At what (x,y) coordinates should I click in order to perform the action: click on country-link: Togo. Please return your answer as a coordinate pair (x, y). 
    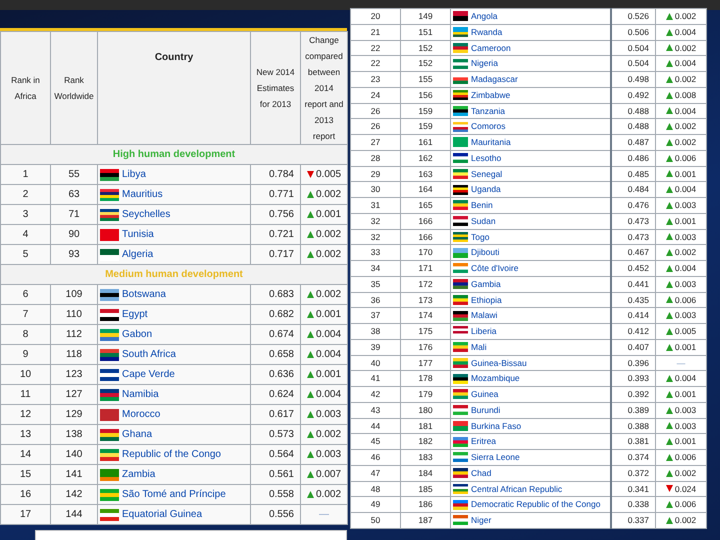
    Looking at the image, I should click on (480, 237).